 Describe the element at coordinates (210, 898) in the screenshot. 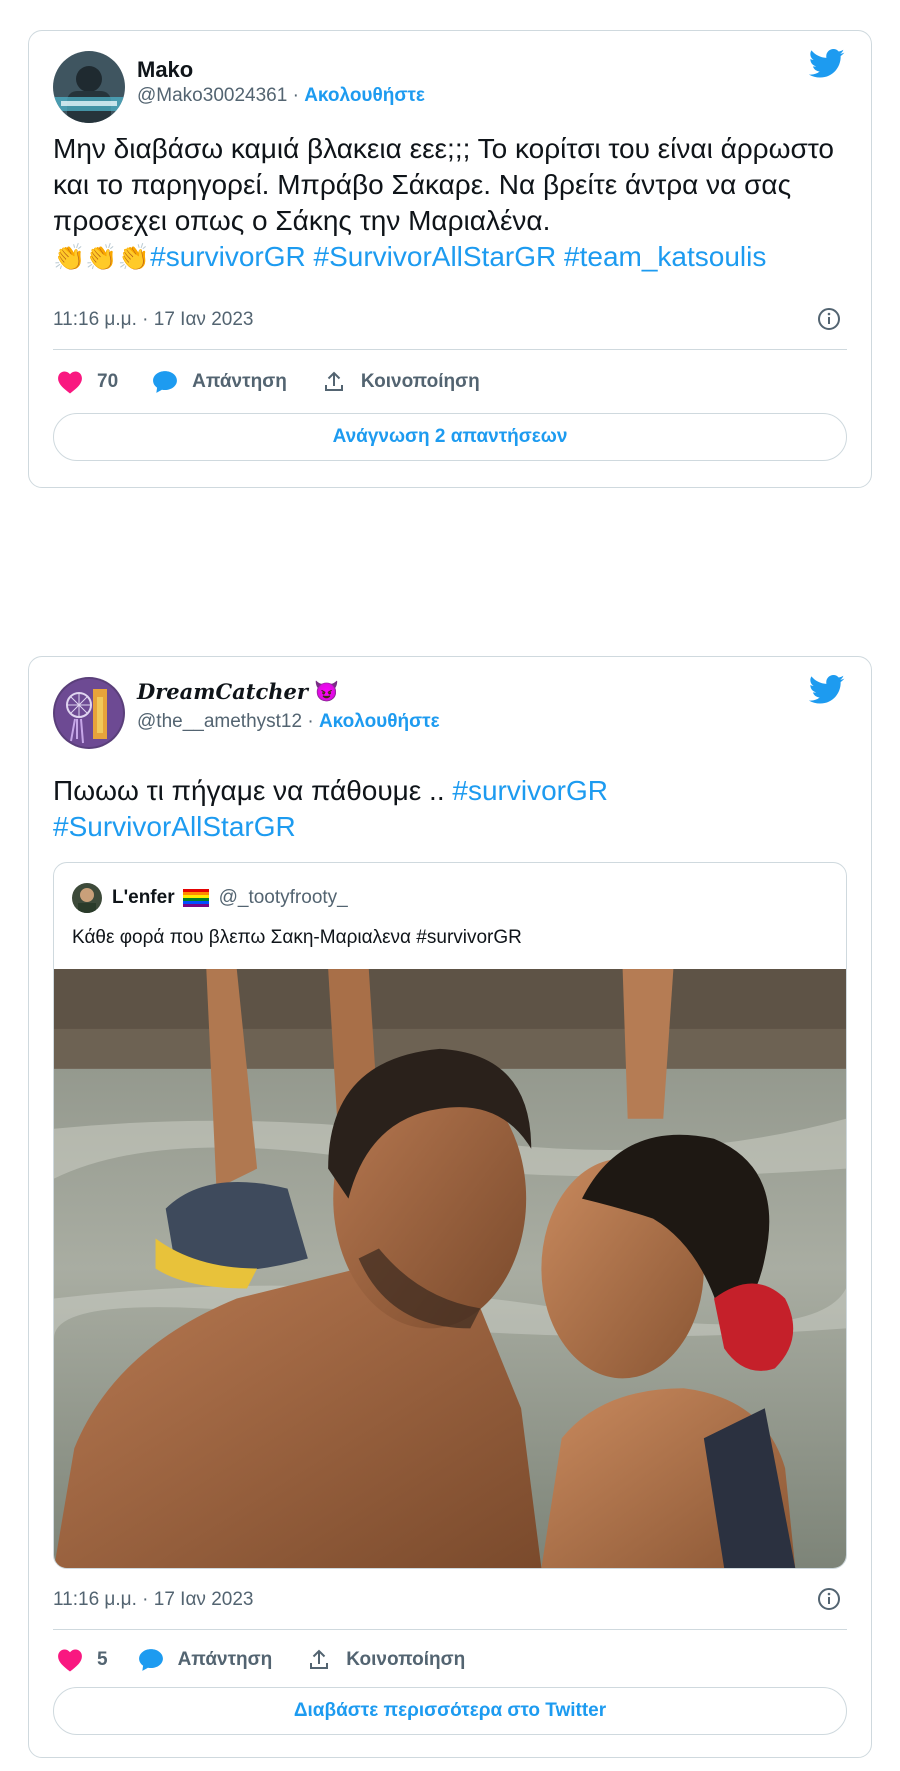

I see `quoted-tweet-header: L'enfer @_tootyfrooty_` at that location.